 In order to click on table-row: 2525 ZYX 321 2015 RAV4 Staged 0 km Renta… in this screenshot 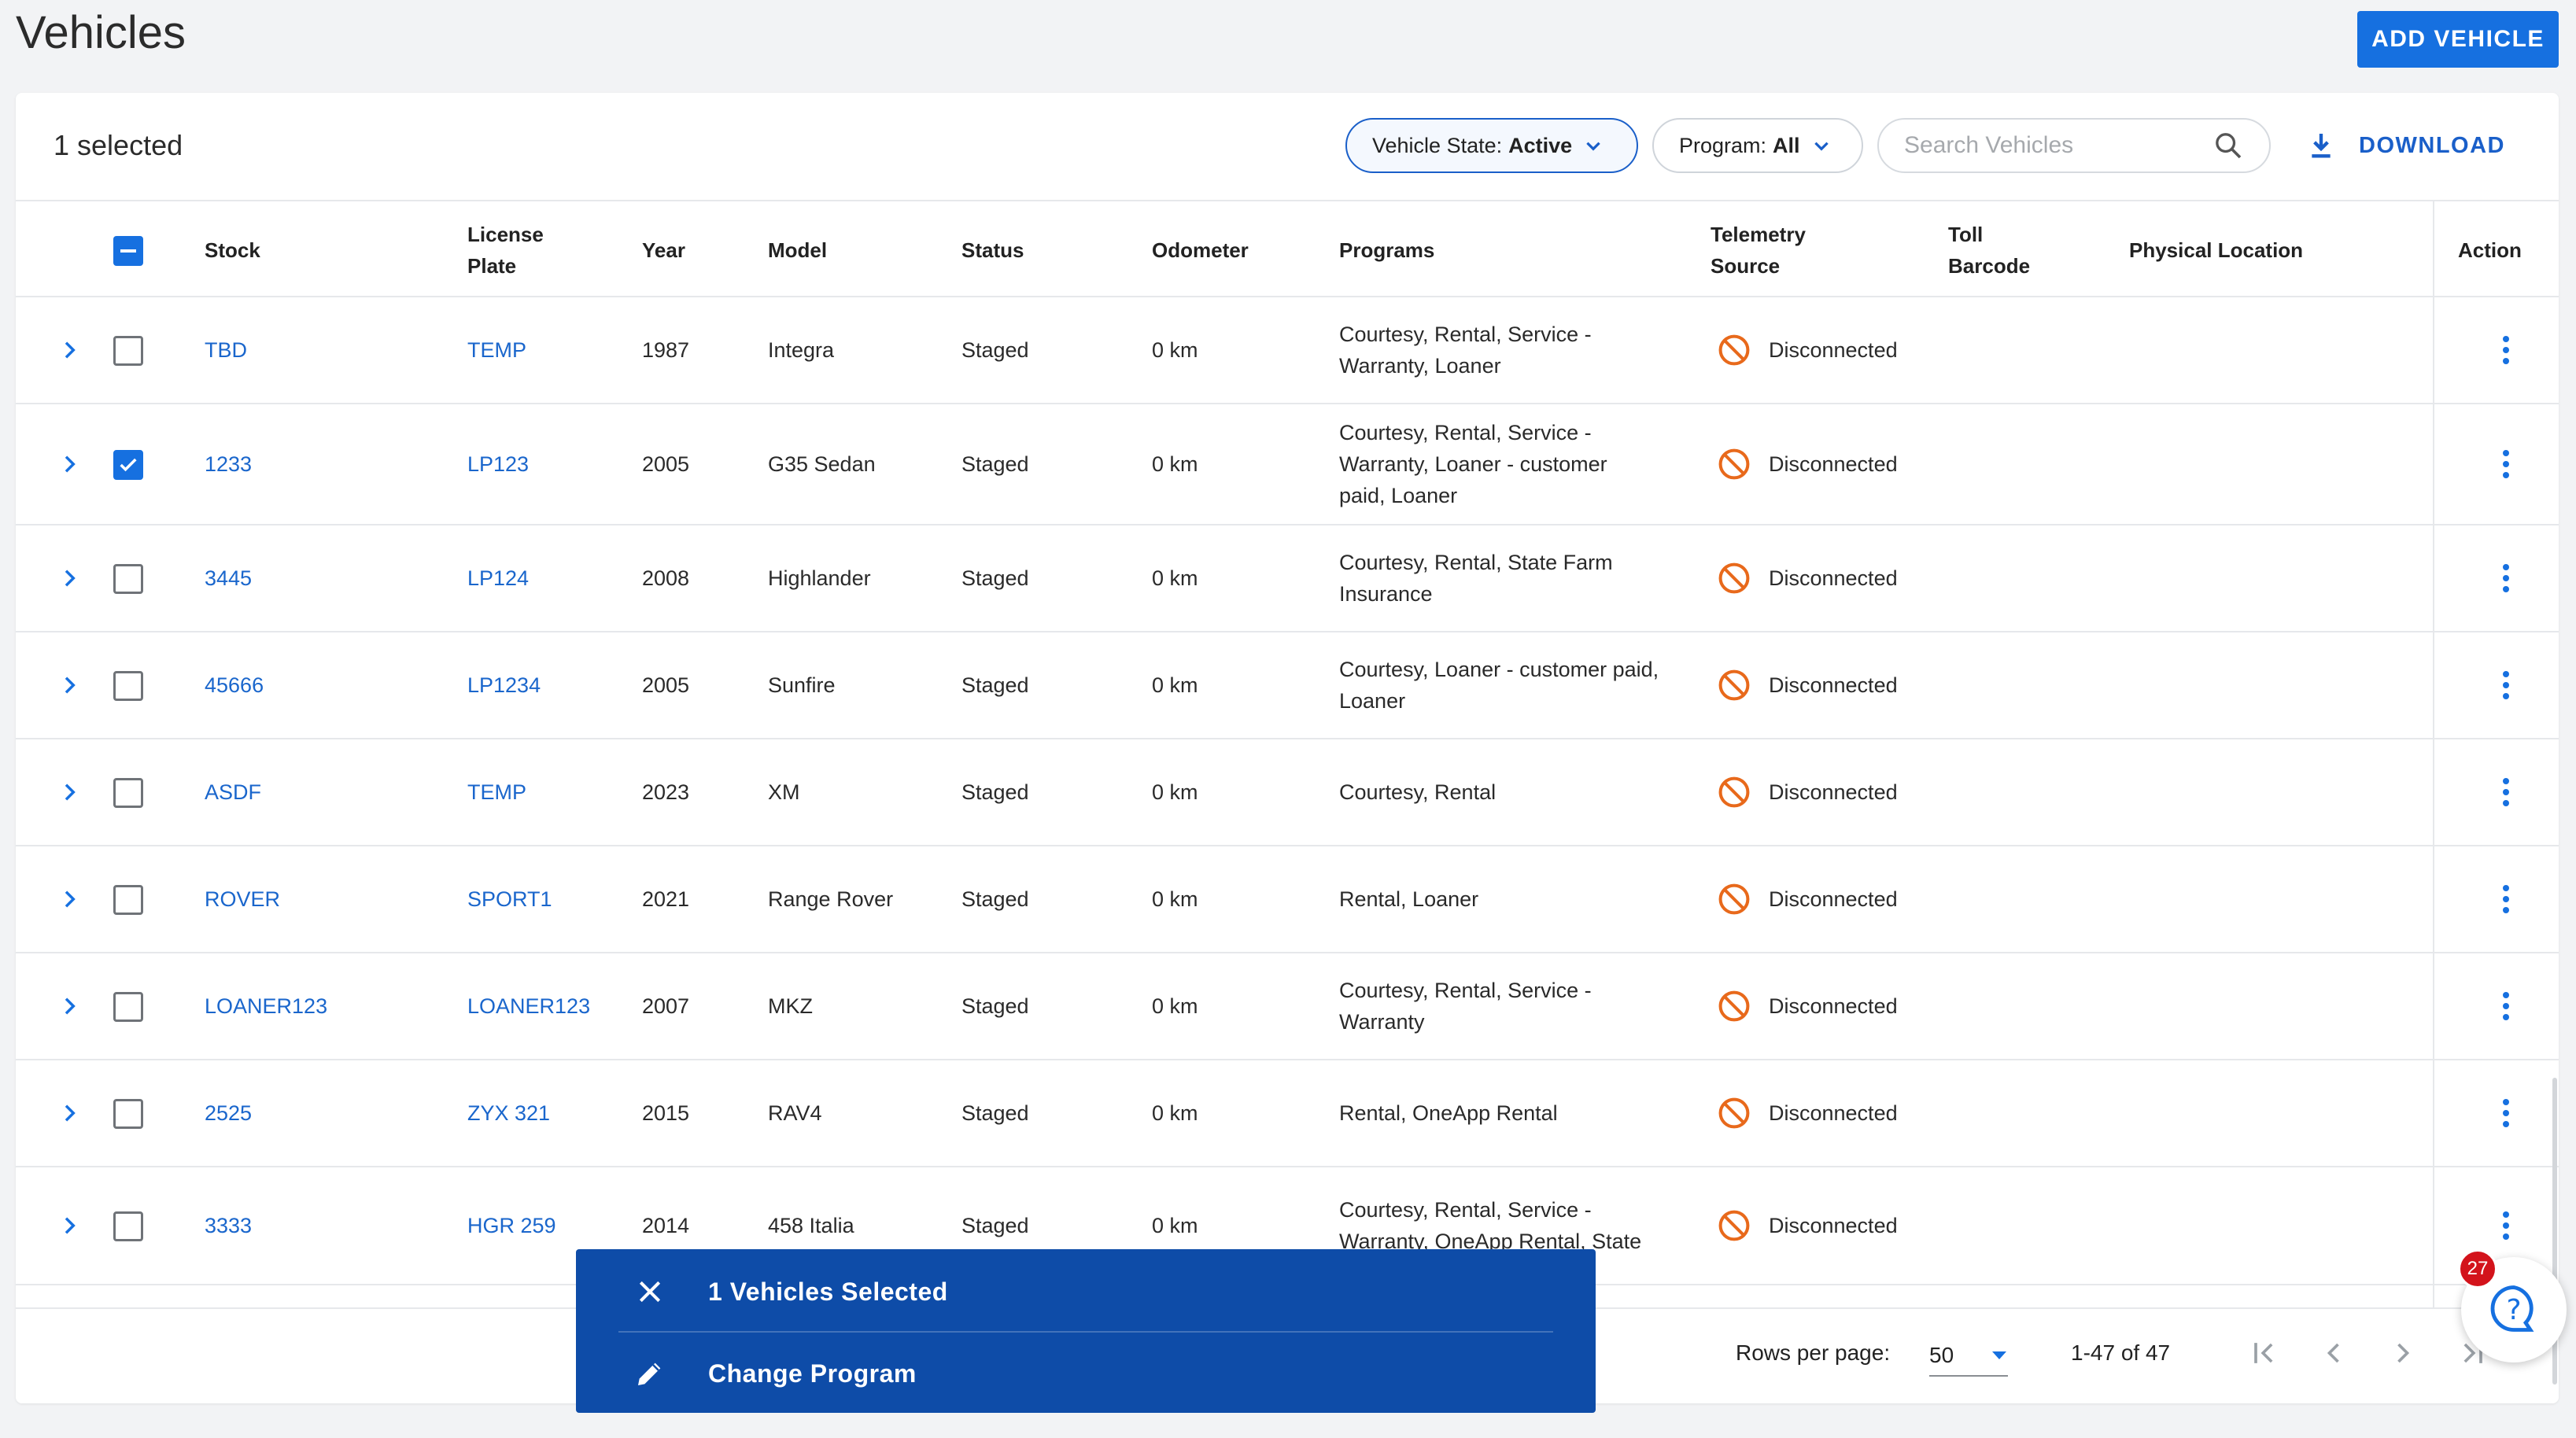, I will do `click(1287, 1113)`.